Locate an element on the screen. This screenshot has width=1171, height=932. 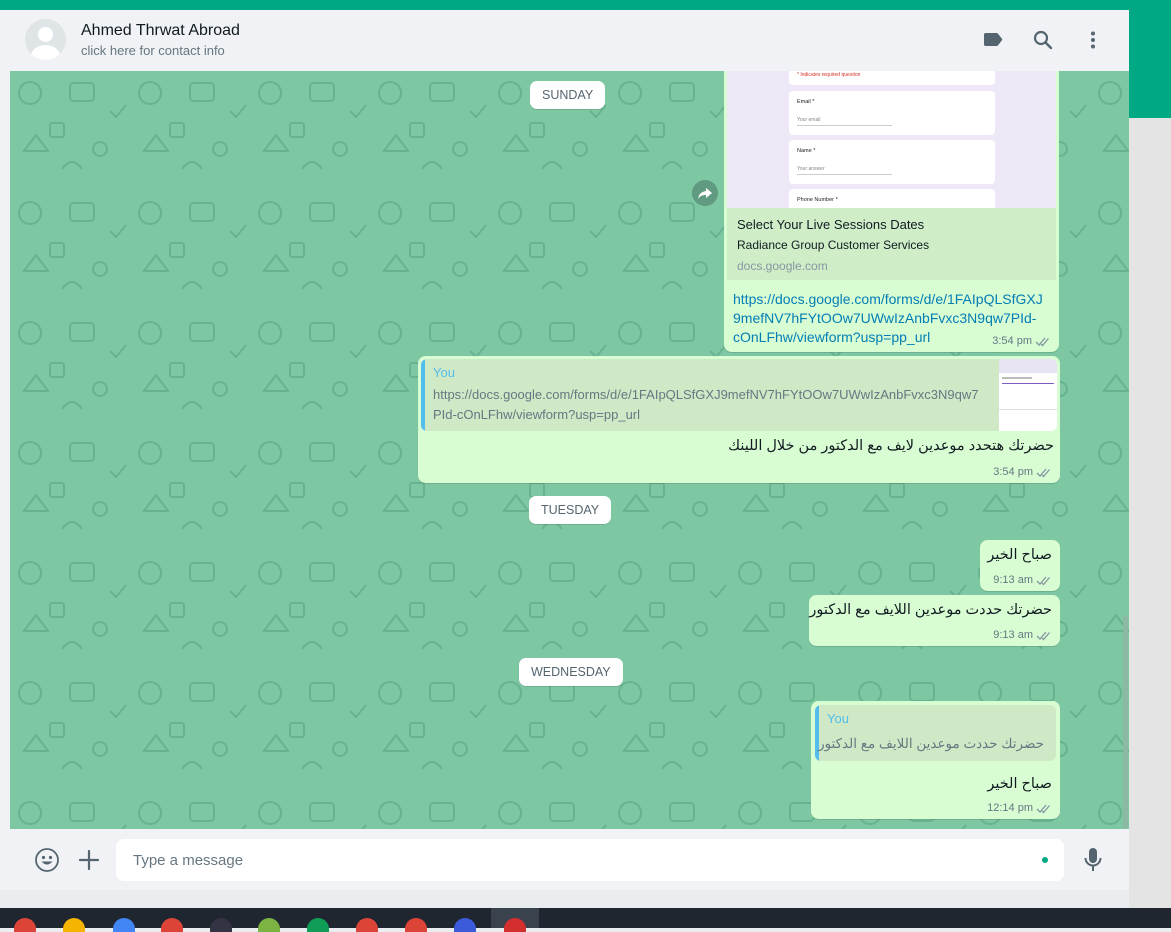
form-field-placeholder: Your answer is located at coordinates (811, 169).